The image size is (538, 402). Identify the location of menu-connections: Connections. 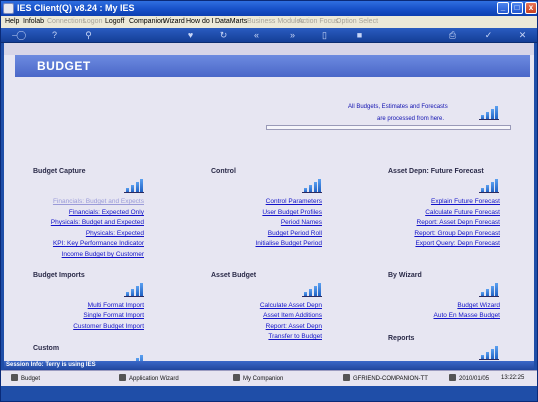
(66, 22).